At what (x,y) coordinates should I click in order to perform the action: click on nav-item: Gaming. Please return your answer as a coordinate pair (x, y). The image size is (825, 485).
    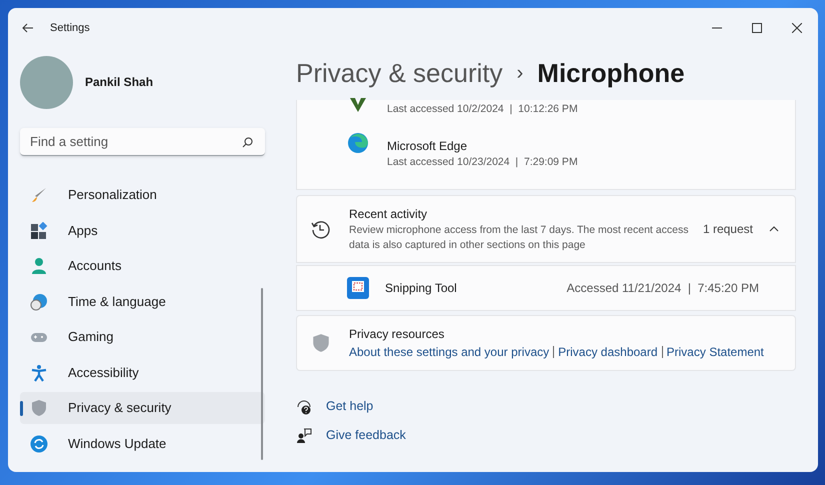
    Looking at the image, I should click on (142, 337).